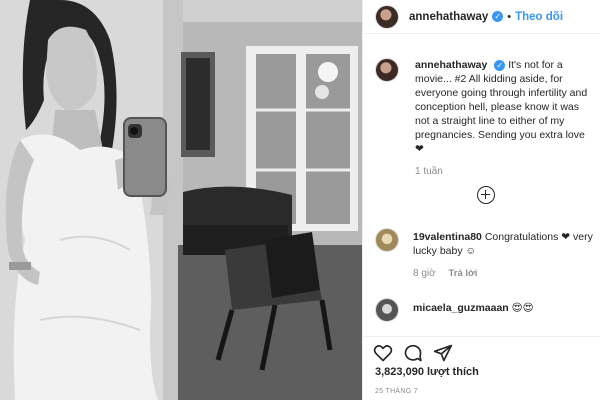  What do you see at coordinates (451, 65) in the screenshot?
I see `caption-username: annehathaway` at bounding box center [451, 65].